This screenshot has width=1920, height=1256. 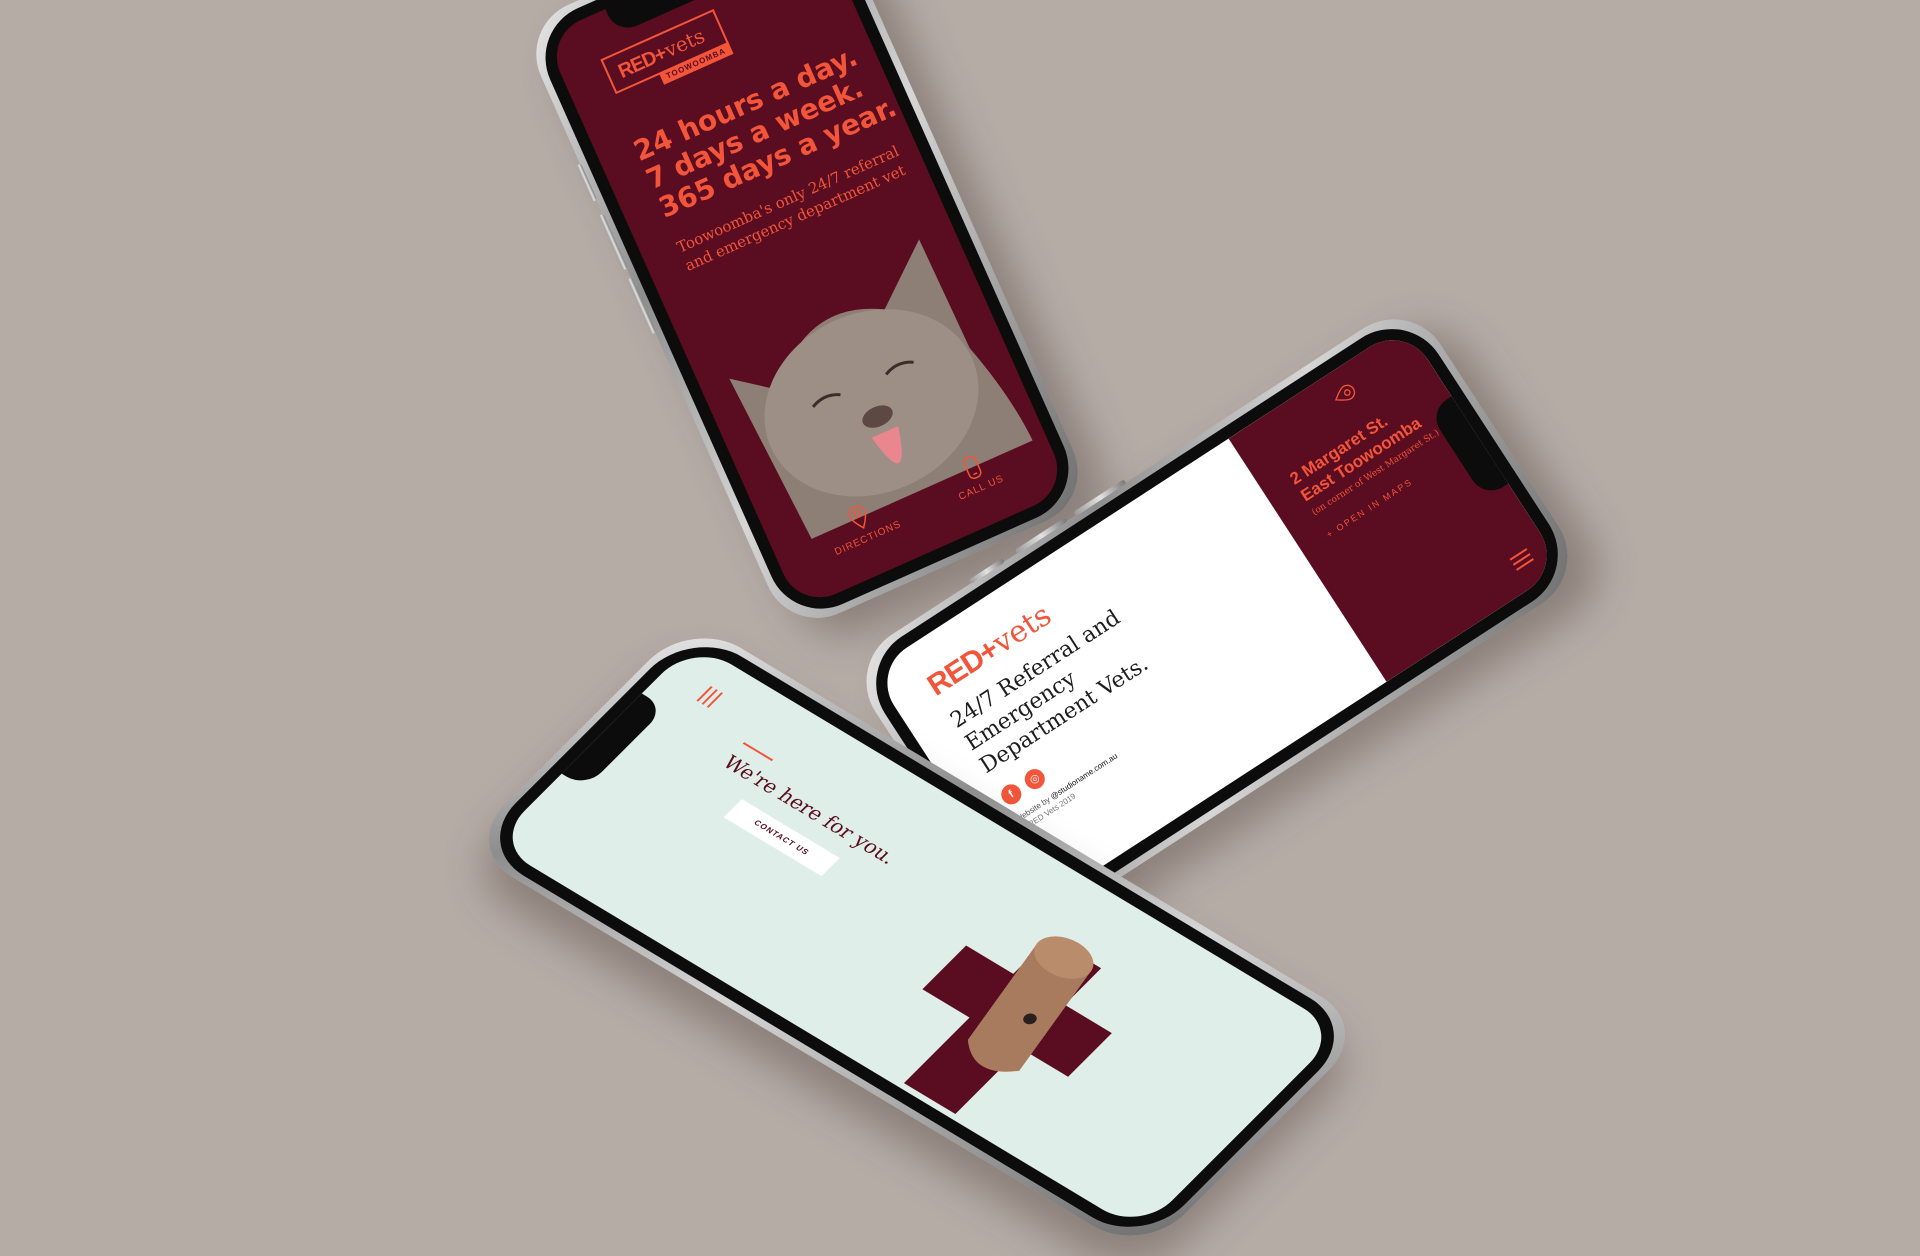 What do you see at coordinates (972, 467) in the screenshot?
I see `phone-icon` at bounding box center [972, 467].